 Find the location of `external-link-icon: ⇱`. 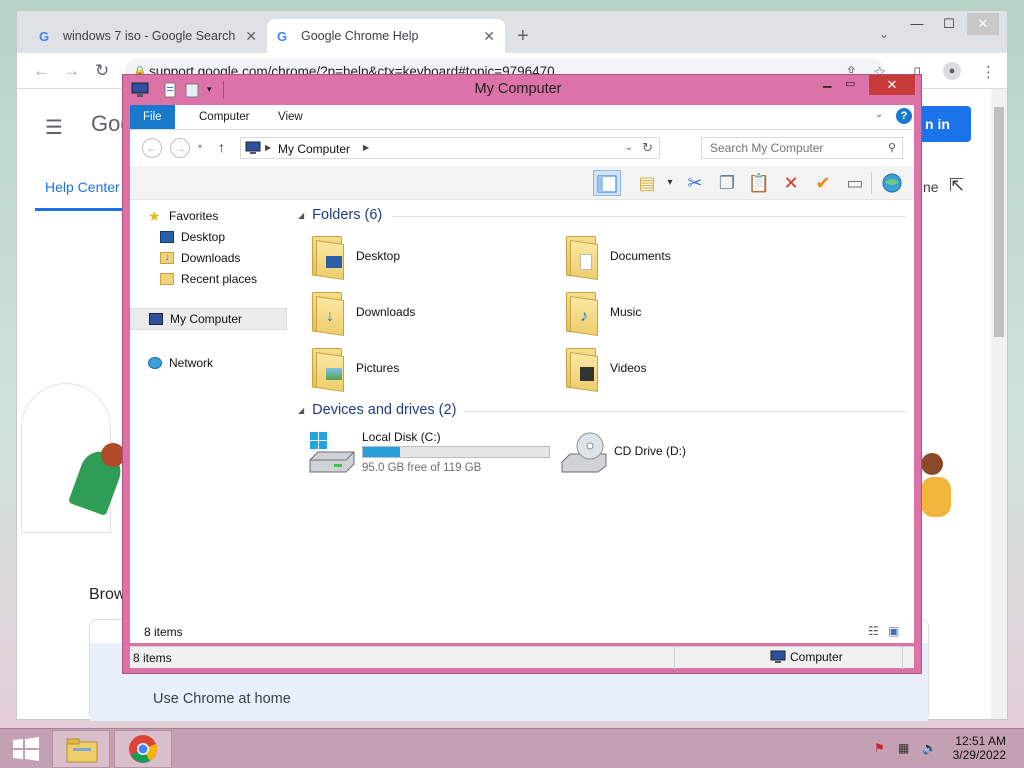

external-link-icon: ⇱ is located at coordinates (956, 185).